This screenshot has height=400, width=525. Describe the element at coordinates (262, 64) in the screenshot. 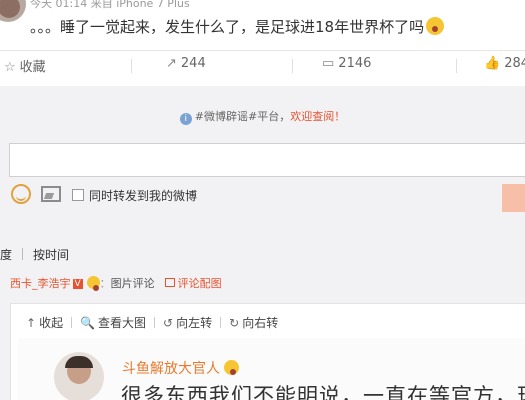

I see `action-bar: ☆ 收藏 ↗ 244 ▭ 2146 👍 284` at that location.